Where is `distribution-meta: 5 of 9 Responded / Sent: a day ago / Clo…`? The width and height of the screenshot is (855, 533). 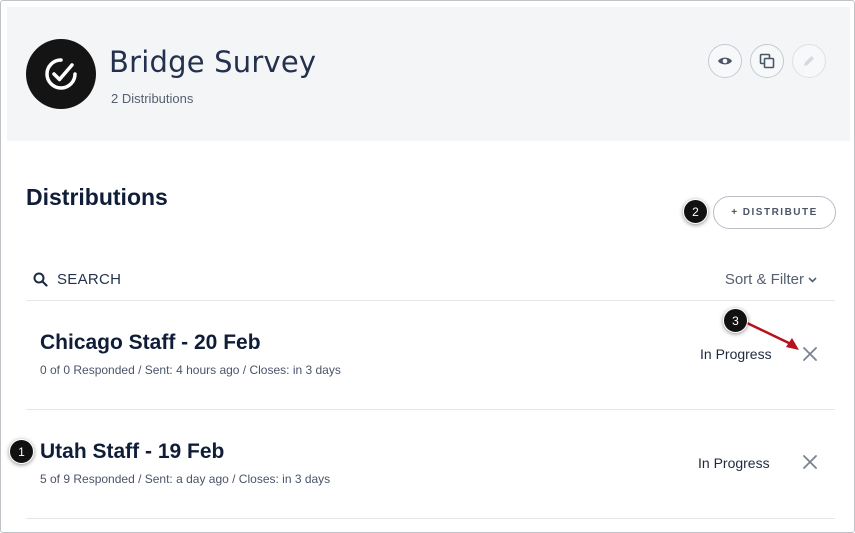 distribution-meta: 5 of 9 Responded / Sent: a day ago / Clo… is located at coordinates (185, 479).